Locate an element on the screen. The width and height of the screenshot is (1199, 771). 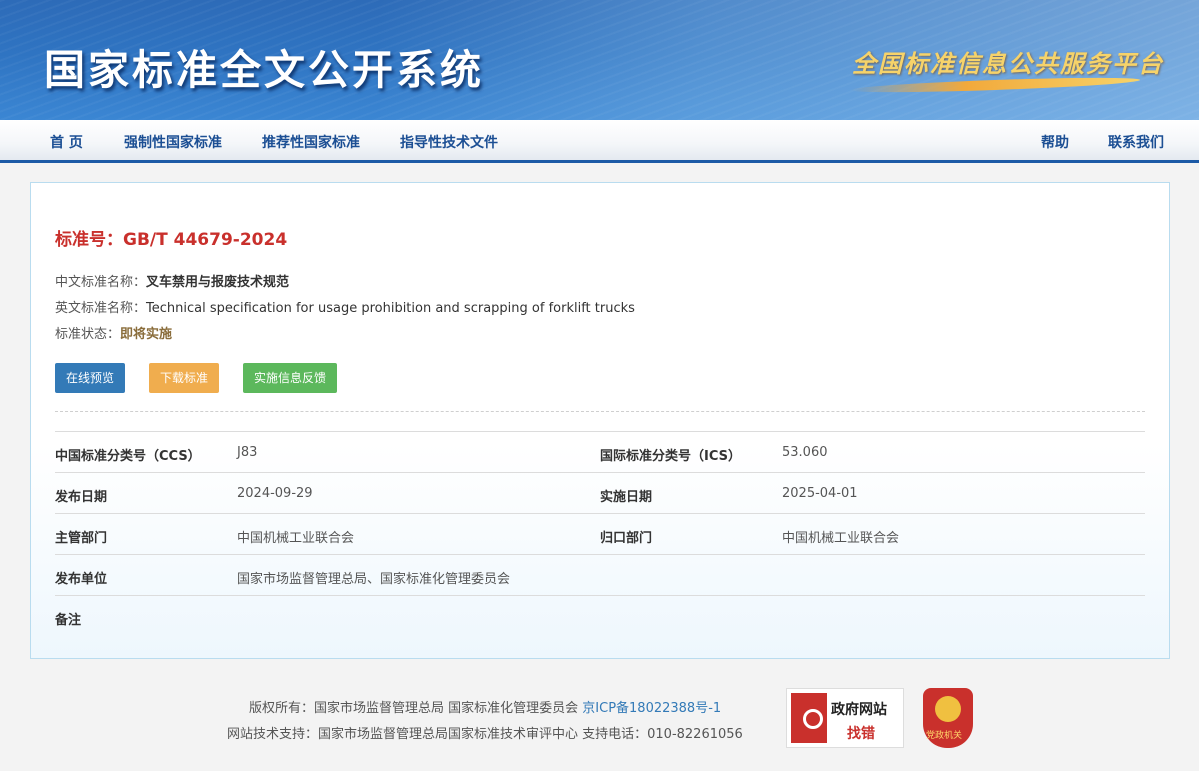
status-line: 标准状态：即将实施 is located at coordinates (113, 332).